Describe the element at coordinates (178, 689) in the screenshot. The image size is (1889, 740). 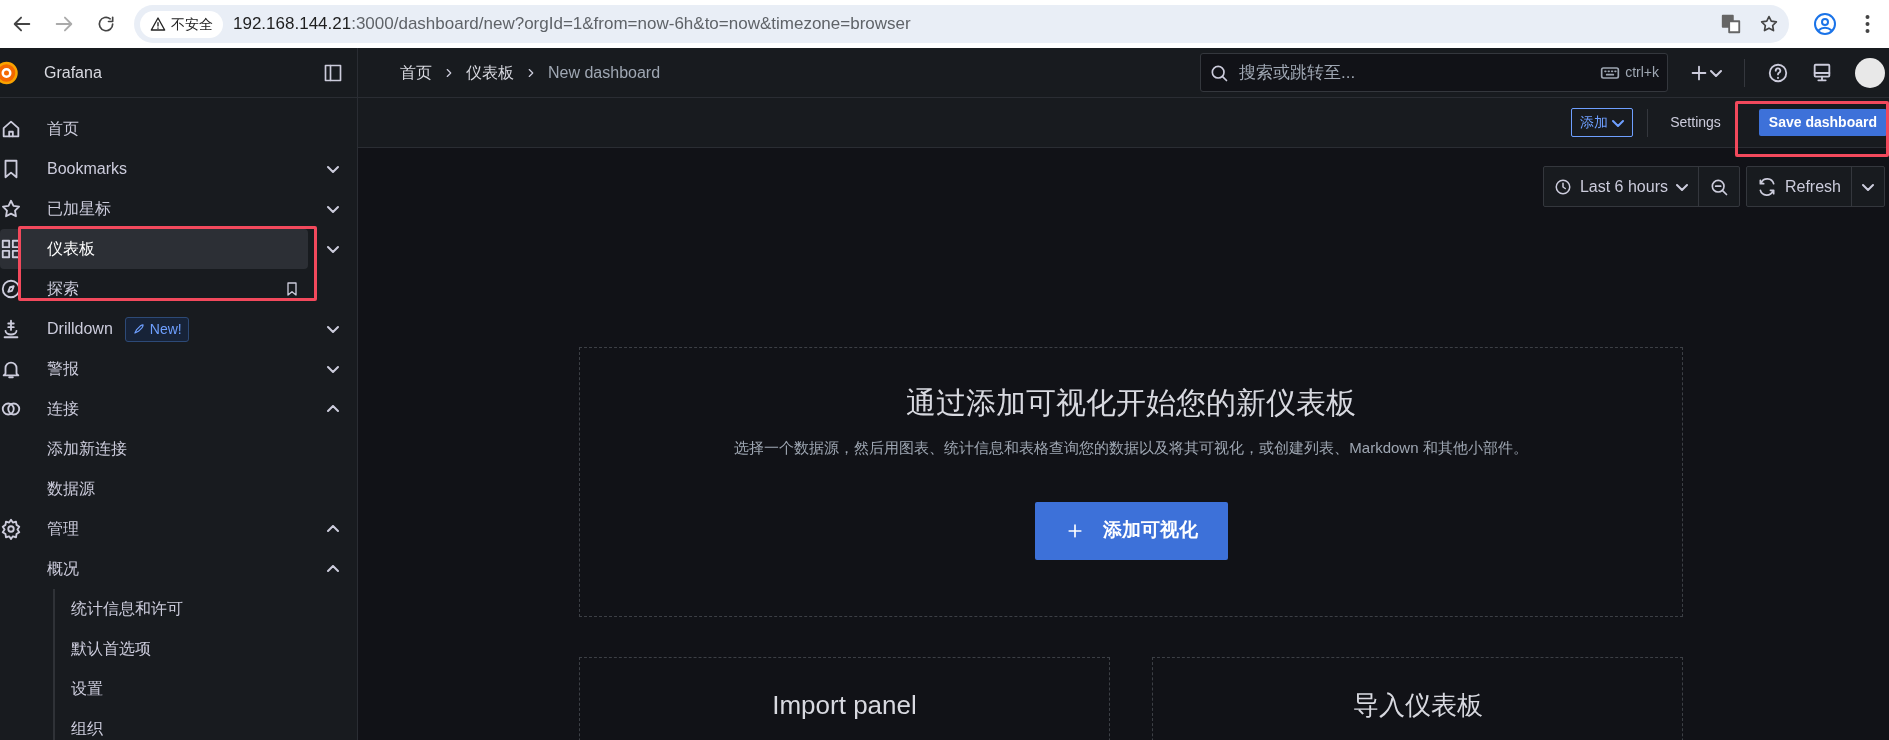
I see `sidebar-item: 设置` at that location.